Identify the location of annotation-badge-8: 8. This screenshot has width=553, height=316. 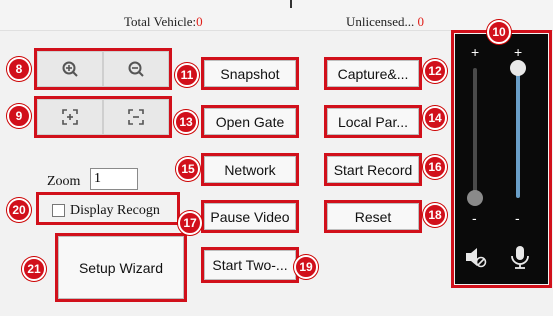
(19, 69).